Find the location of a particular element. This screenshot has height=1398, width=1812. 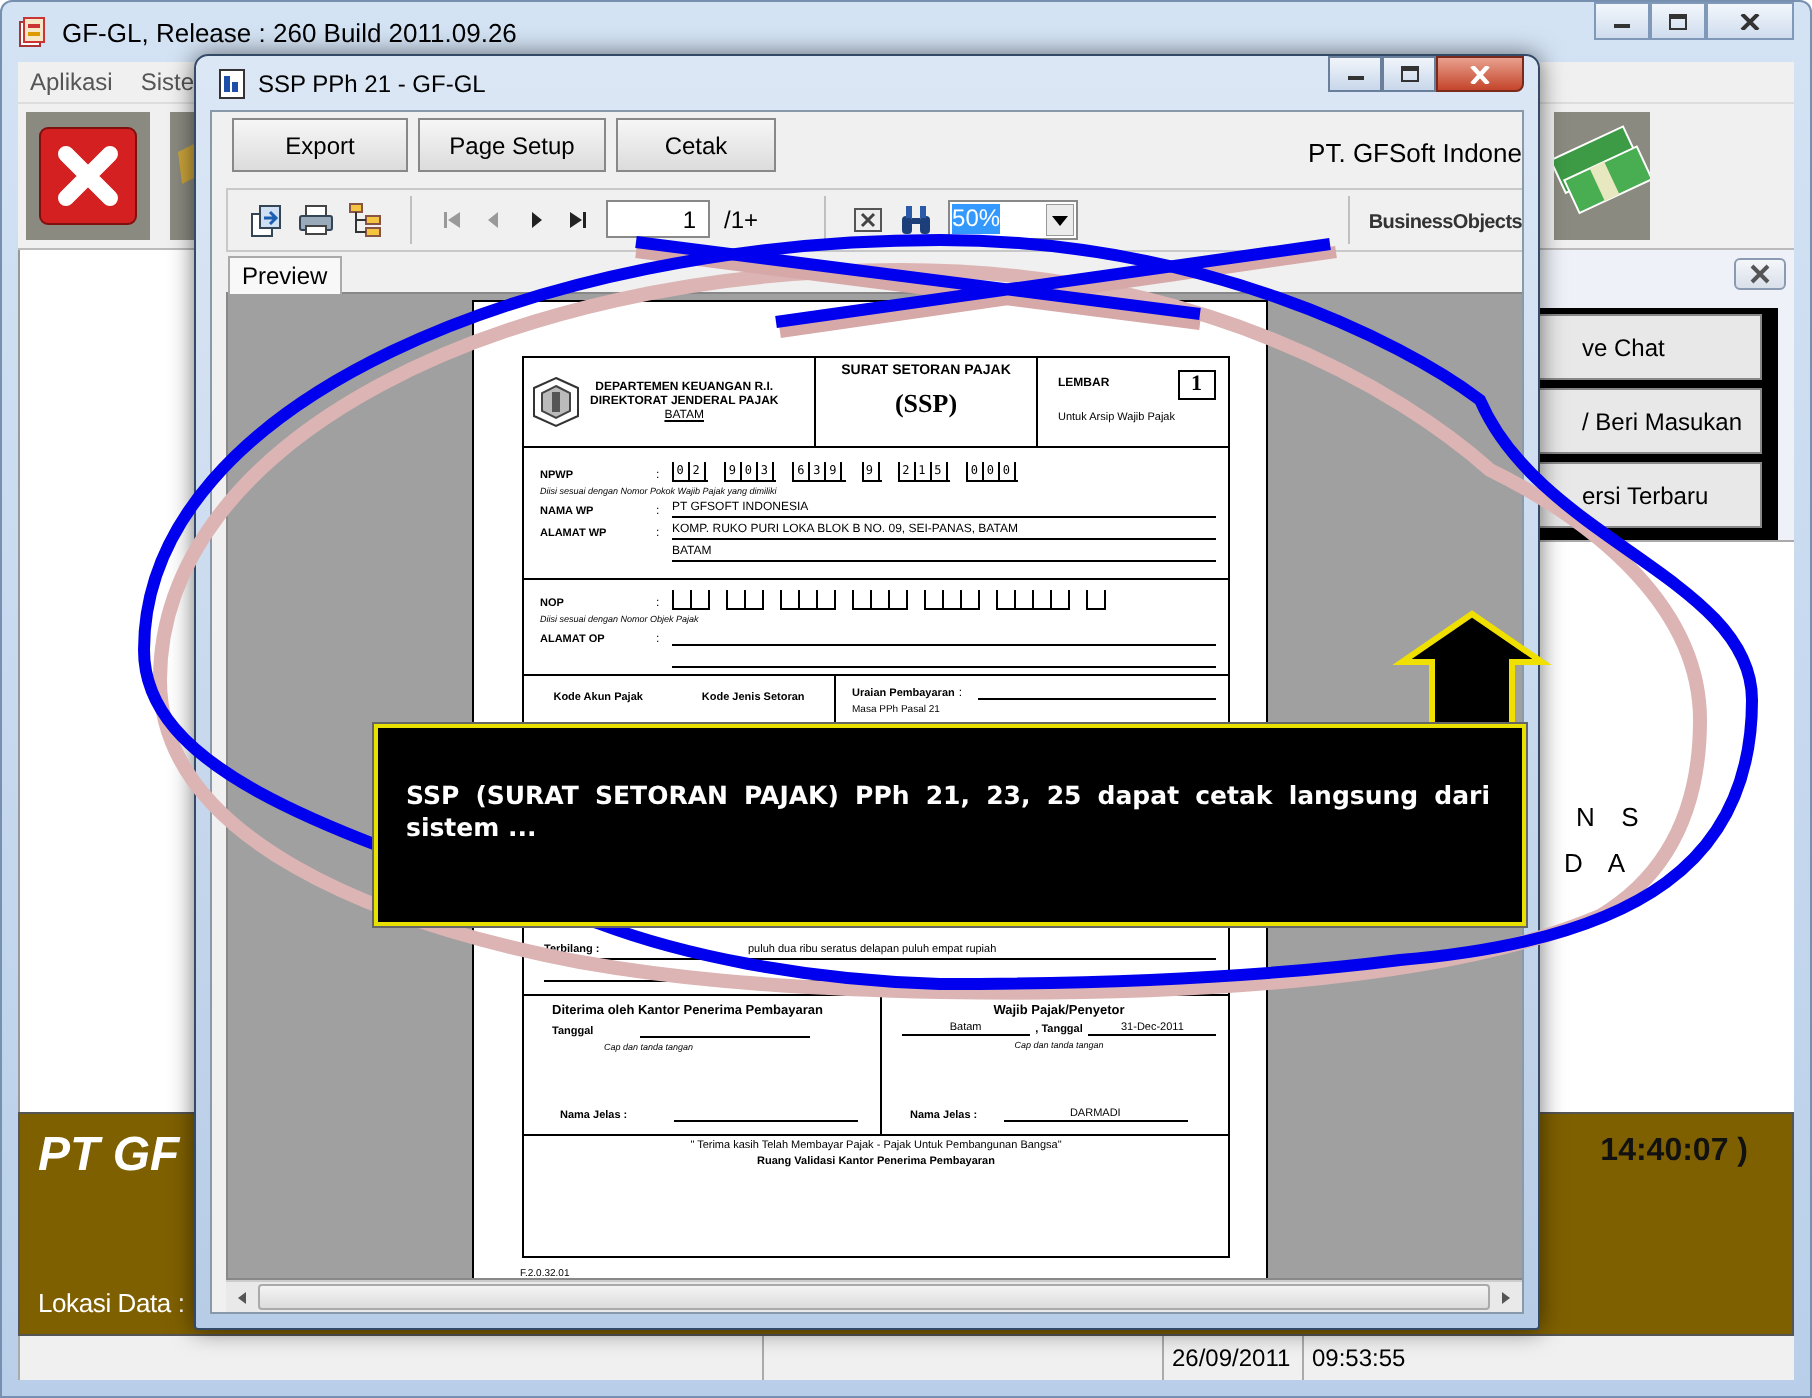

action-button: Cetak is located at coordinates (696, 145).